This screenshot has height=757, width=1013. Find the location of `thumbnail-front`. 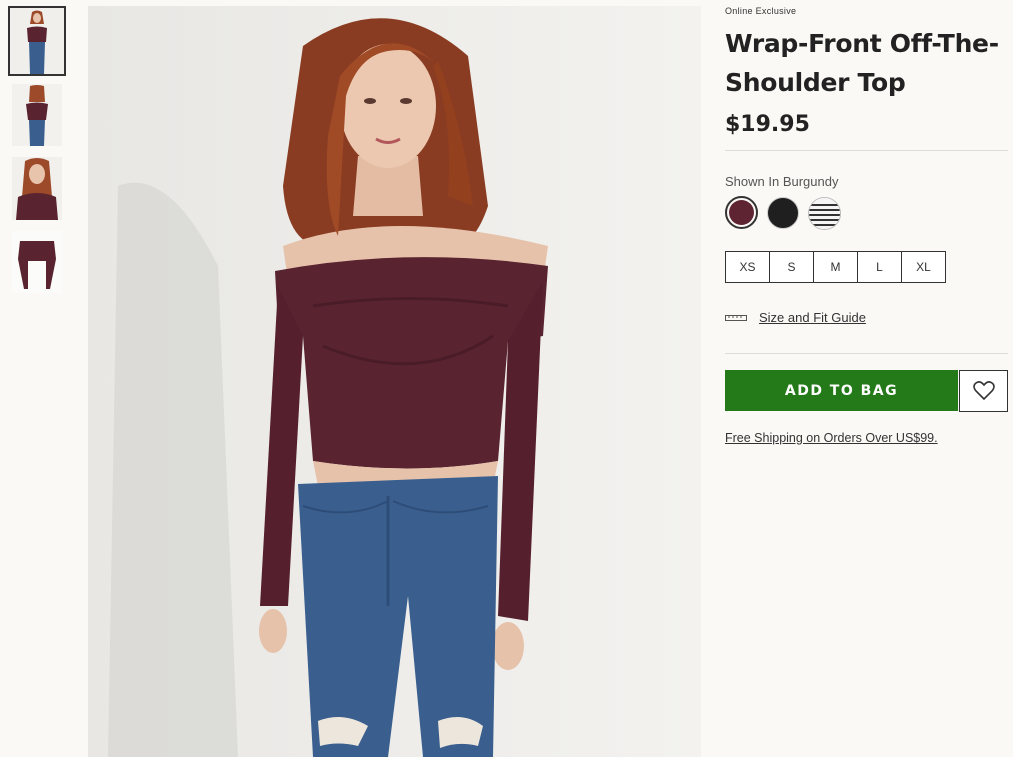

thumbnail-front is located at coordinates (37, 41).